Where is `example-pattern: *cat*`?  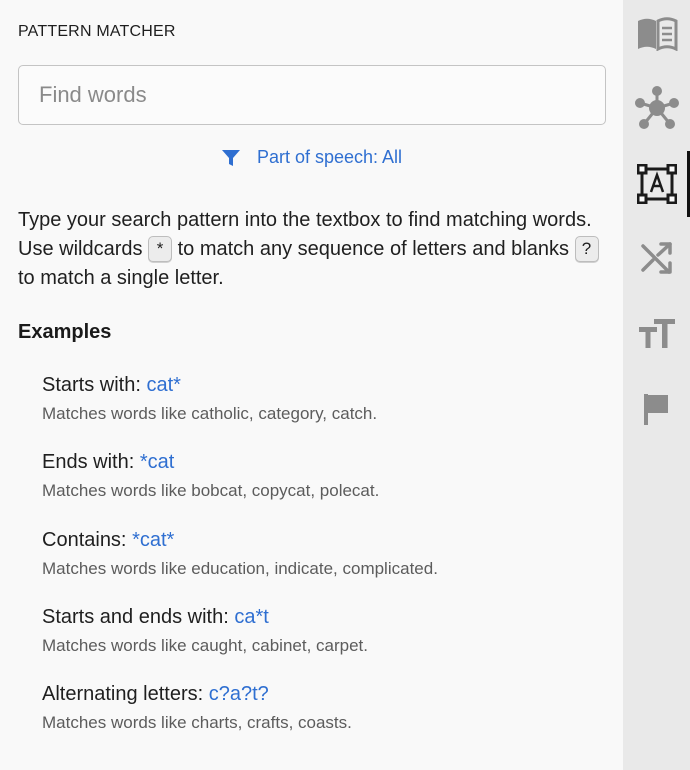
example-pattern: *cat* is located at coordinates (153, 540).